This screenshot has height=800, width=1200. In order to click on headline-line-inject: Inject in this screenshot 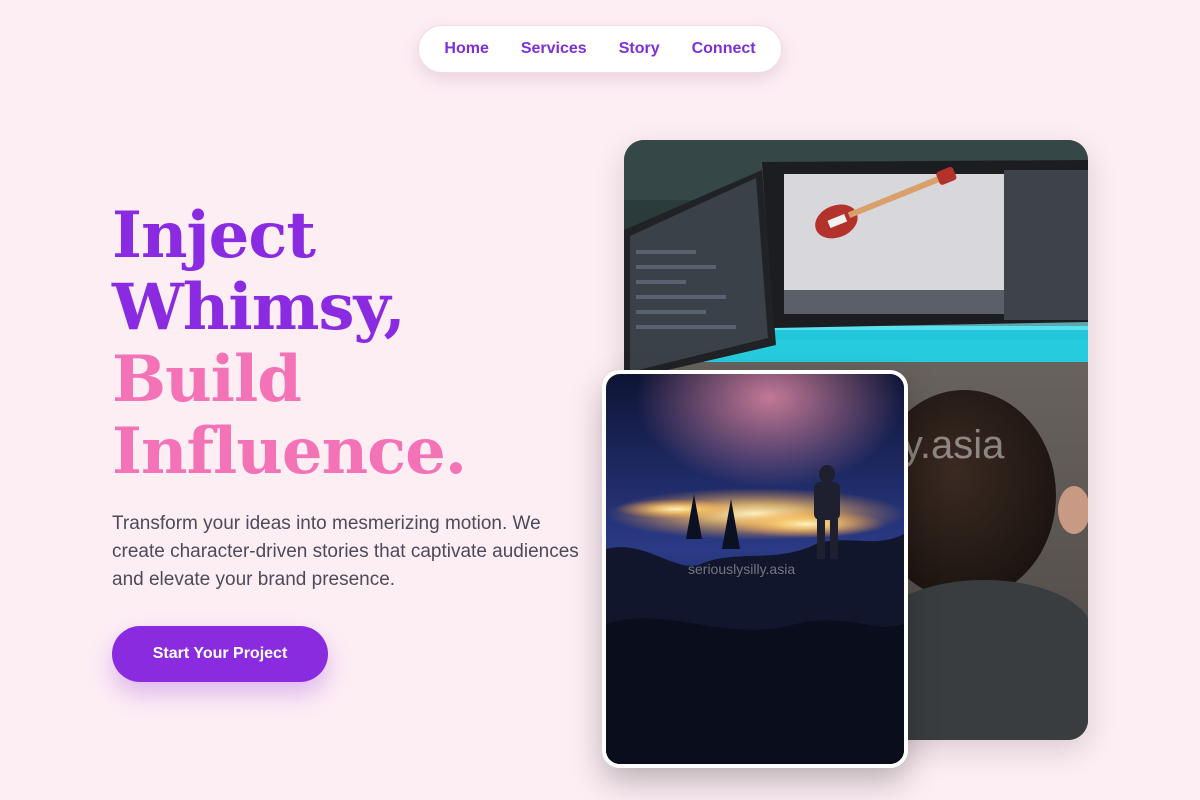, I will do `click(214, 235)`.